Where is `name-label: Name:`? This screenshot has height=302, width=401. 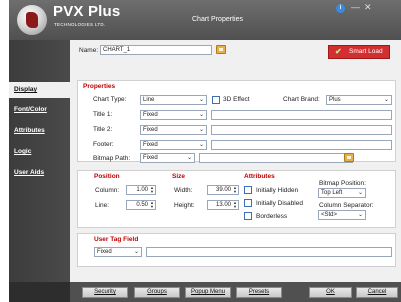
name-label: Name: is located at coordinates (89, 50).